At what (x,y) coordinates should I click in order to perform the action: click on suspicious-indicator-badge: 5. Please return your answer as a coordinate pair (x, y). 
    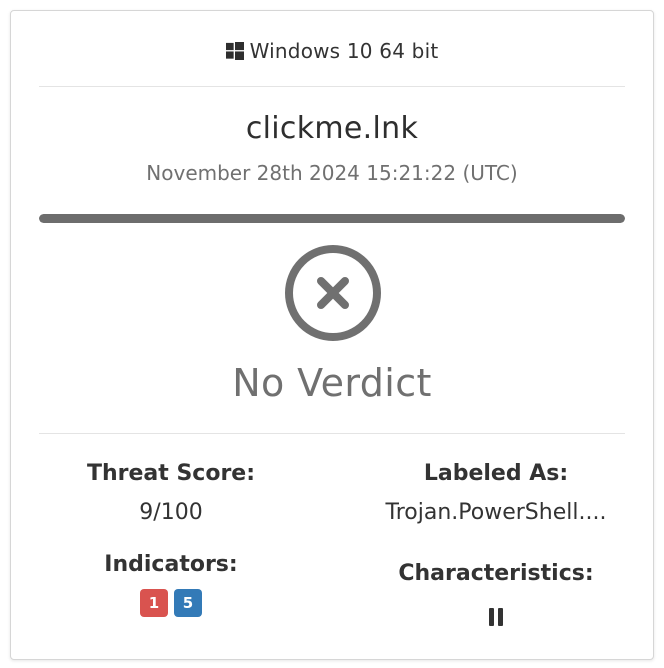
    Looking at the image, I should click on (188, 603).